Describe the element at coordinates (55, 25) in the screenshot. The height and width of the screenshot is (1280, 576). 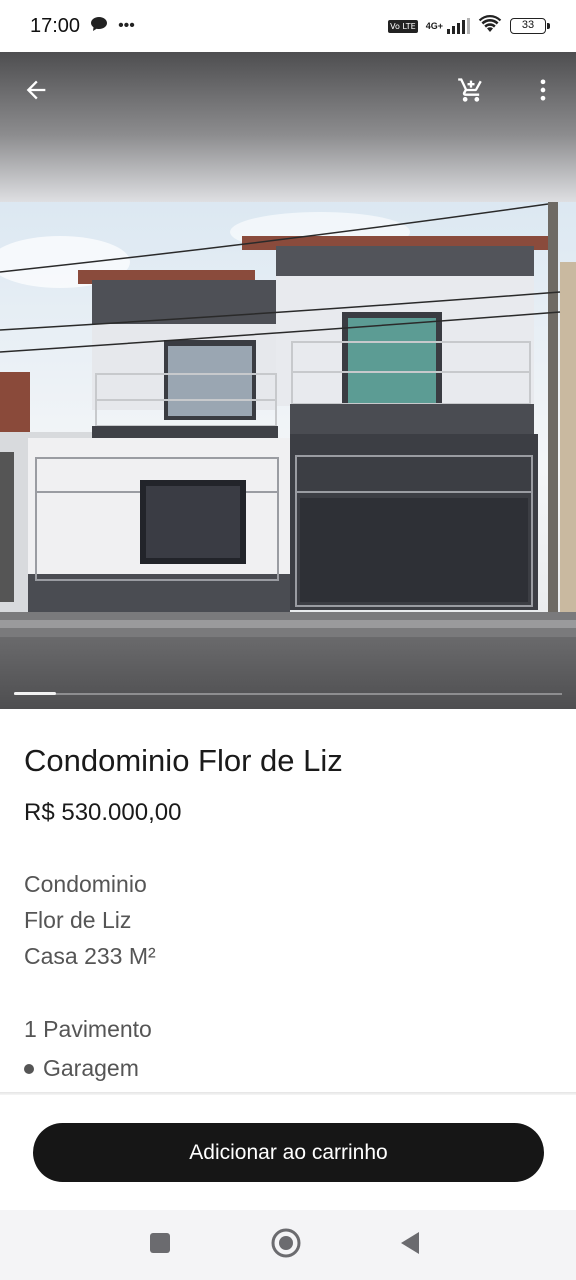
I see `status-time: 17:00` at that location.